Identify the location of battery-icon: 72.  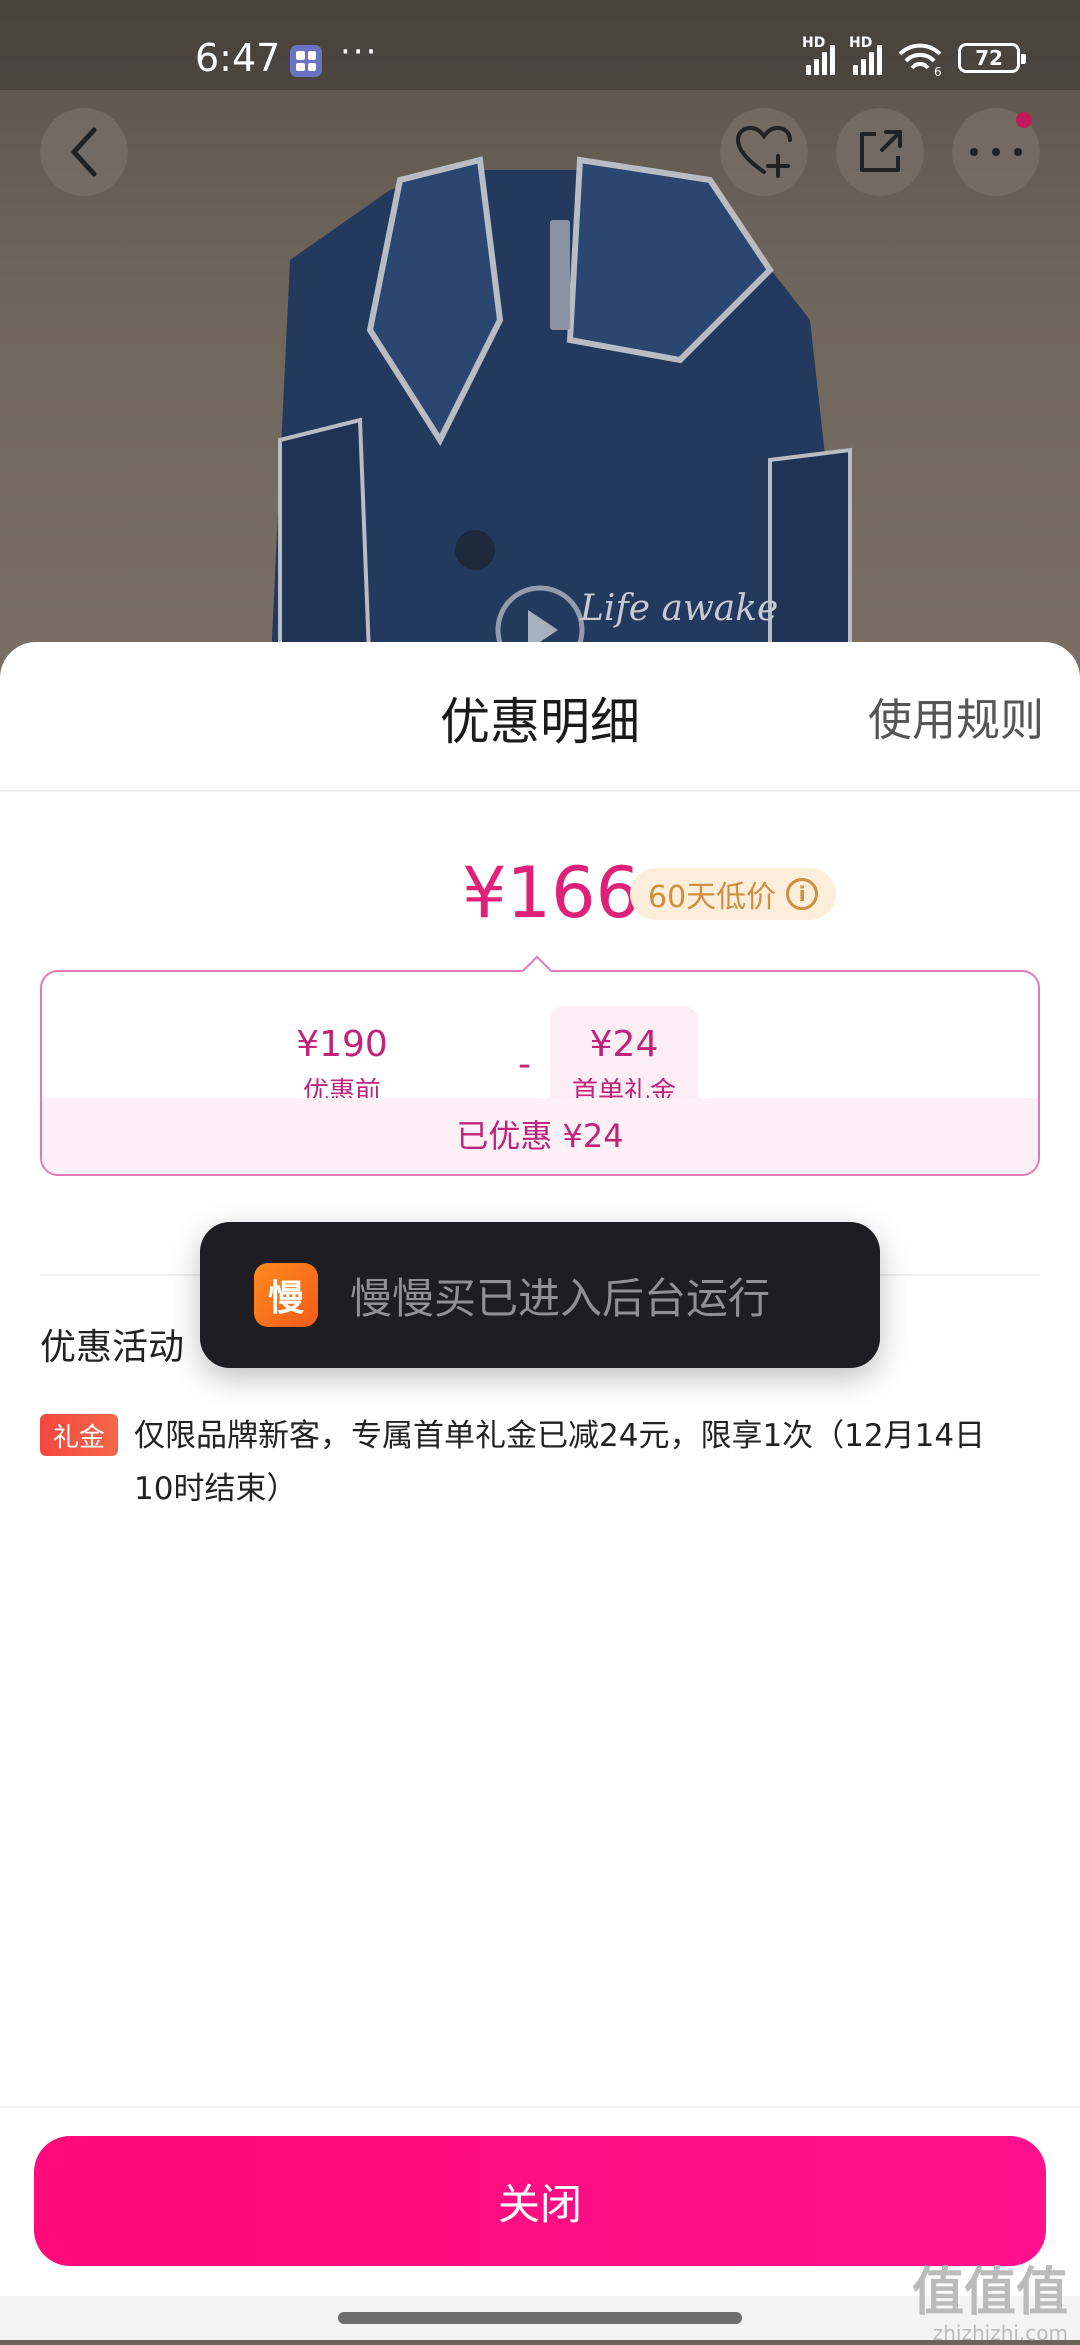
(992, 58).